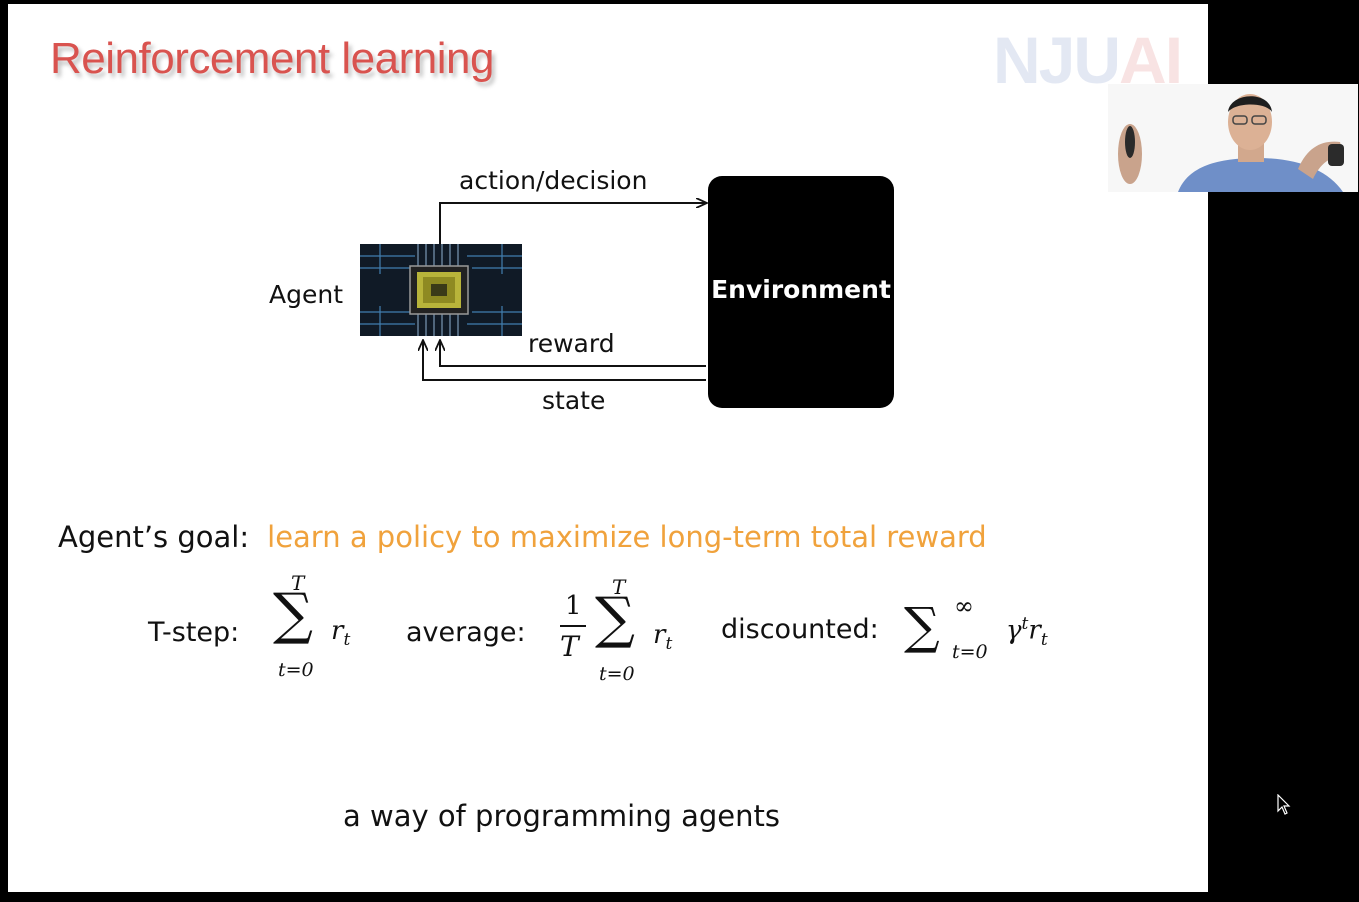 Image resolution: width=1359 pixels, height=902 pixels. Describe the element at coordinates (562, 816) in the screenshot. I see `slide-tagline: a way of programming agents` at that location.